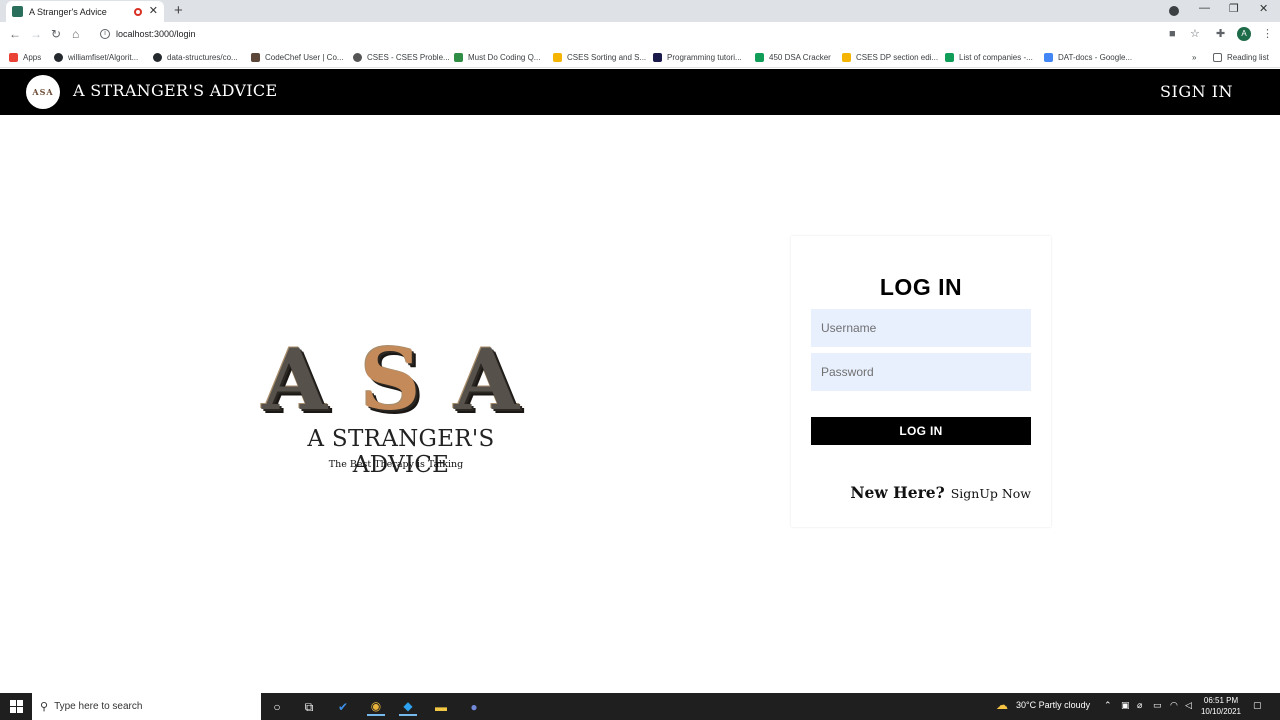  Describe the element at coordinates (921, 372) in the screenshot. I see `password-input` at that location.